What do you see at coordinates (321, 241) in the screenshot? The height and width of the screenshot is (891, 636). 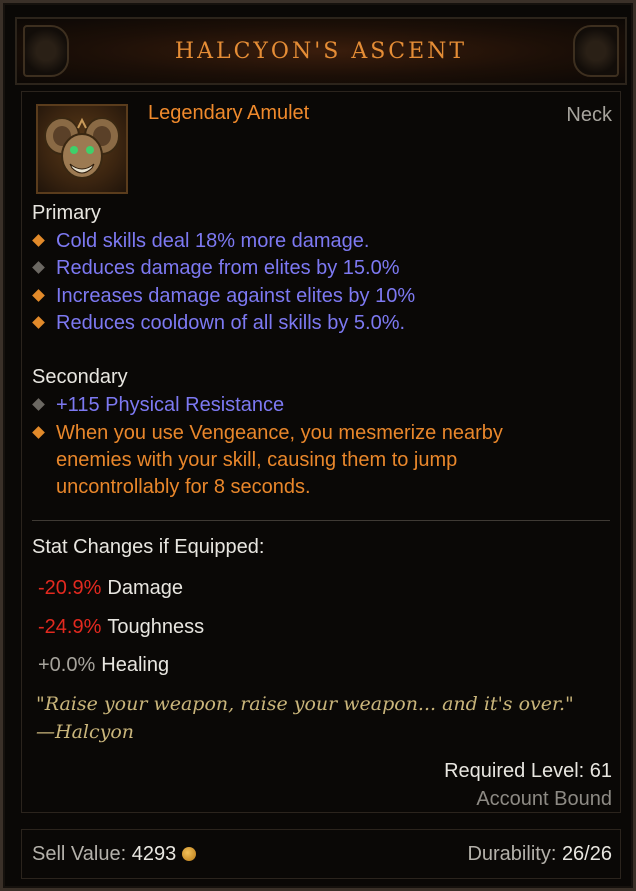 I see `primary-affix: Cold skills deal 18% more damage.` at bounding box center [321, 241].